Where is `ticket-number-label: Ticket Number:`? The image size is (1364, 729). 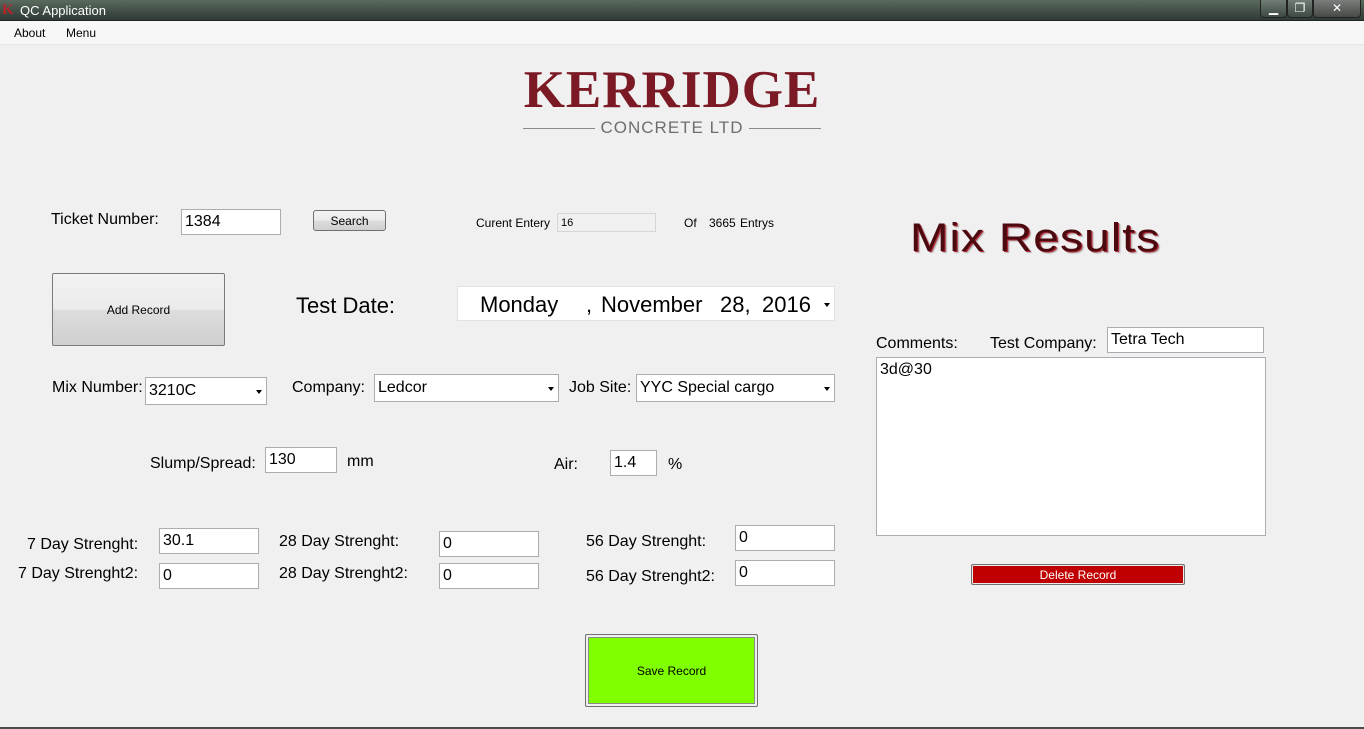 ticket-number-label: Ticket Number: is located at coordinates (105, 219).